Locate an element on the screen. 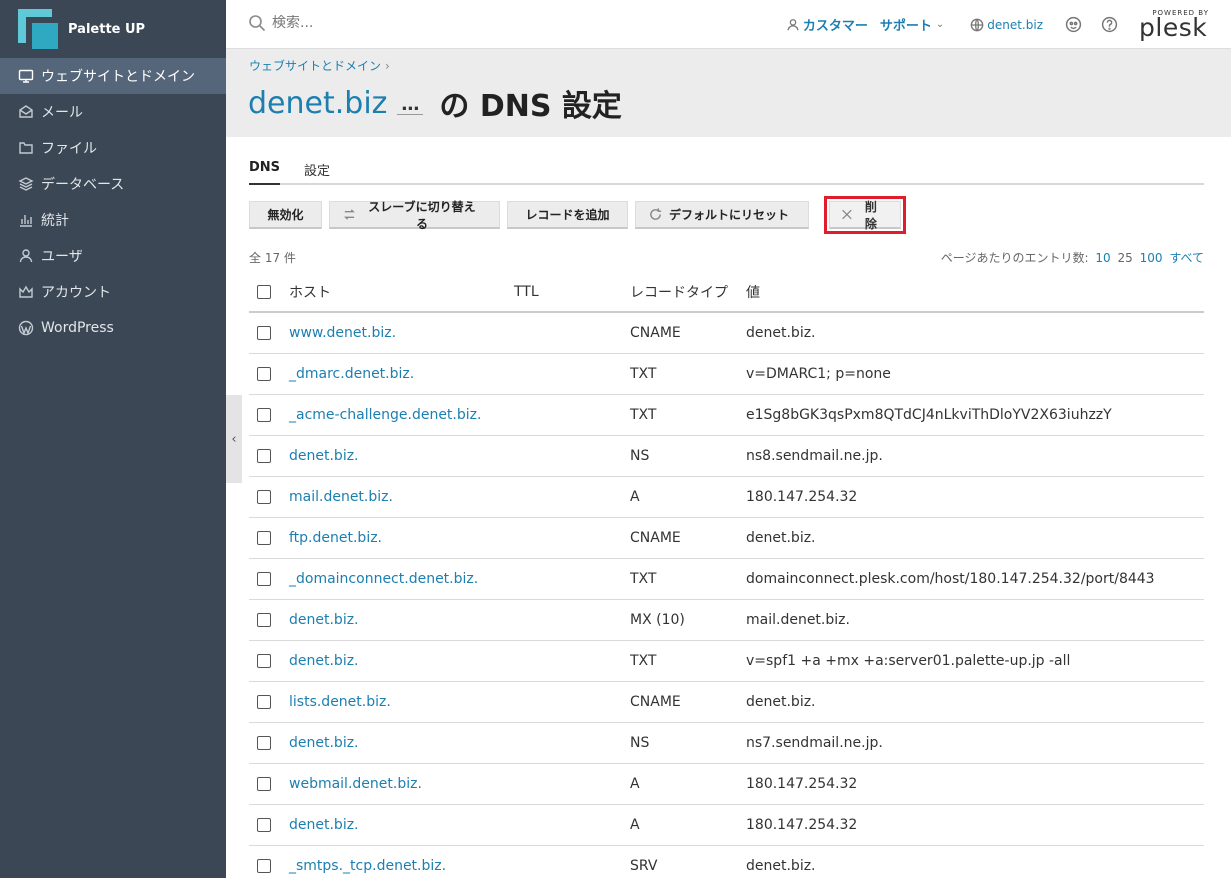 This screenshot has height=878, width=1231. sidebar-item-databases: データベース is located at coordinates (113, 184).